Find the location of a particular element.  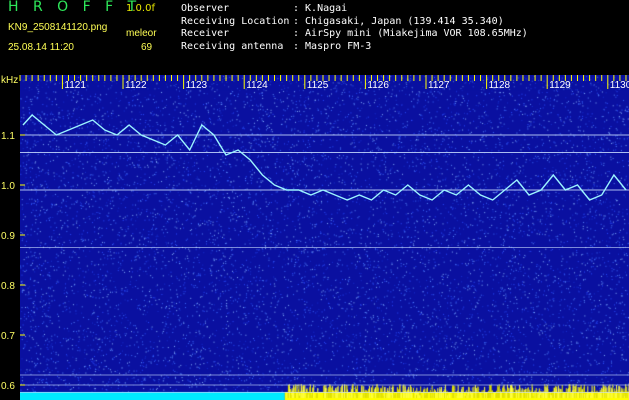

info-key: Receiving Location is located at coordinates (235, 21).